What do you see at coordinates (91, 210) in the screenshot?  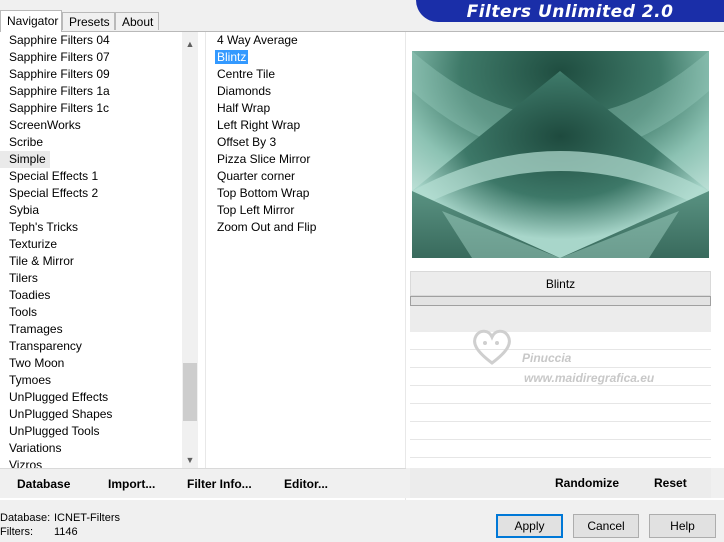 I see `category-item: Sybia` at bounding box center [91, 210].